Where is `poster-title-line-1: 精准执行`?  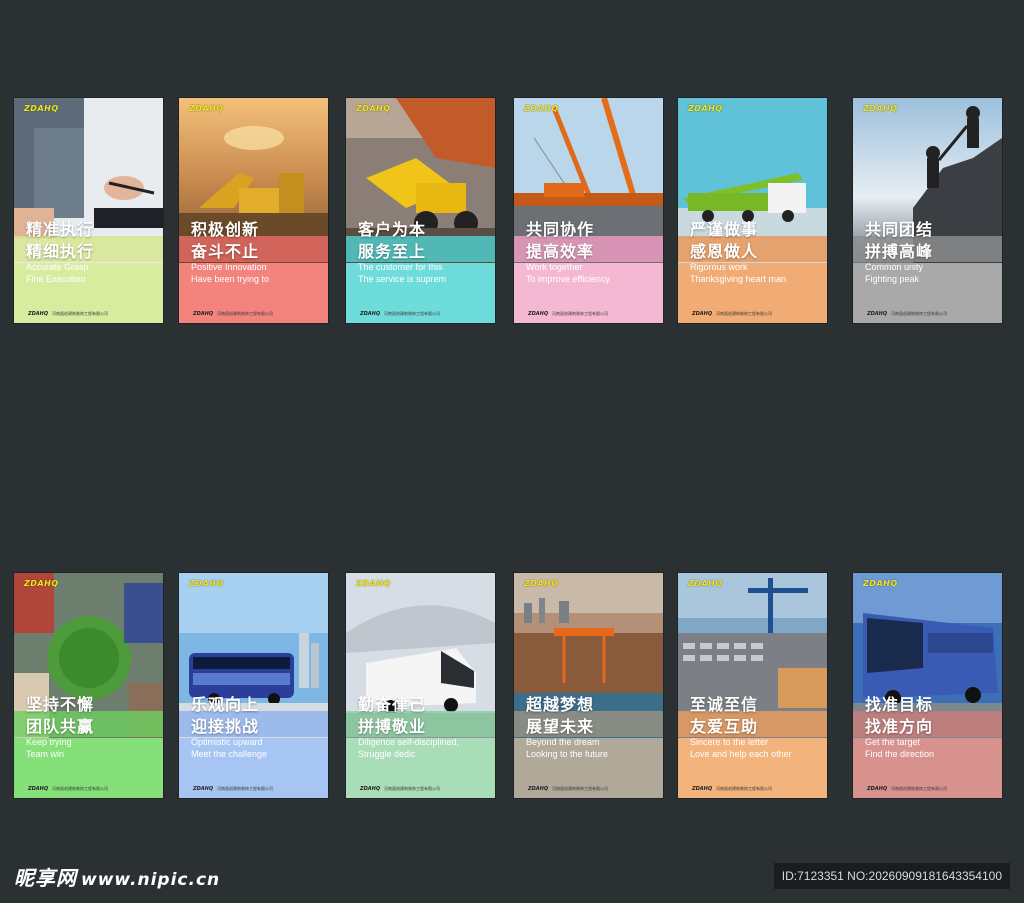 poster-title-line-1: 精准执行 is located at coordinates (60, 229).